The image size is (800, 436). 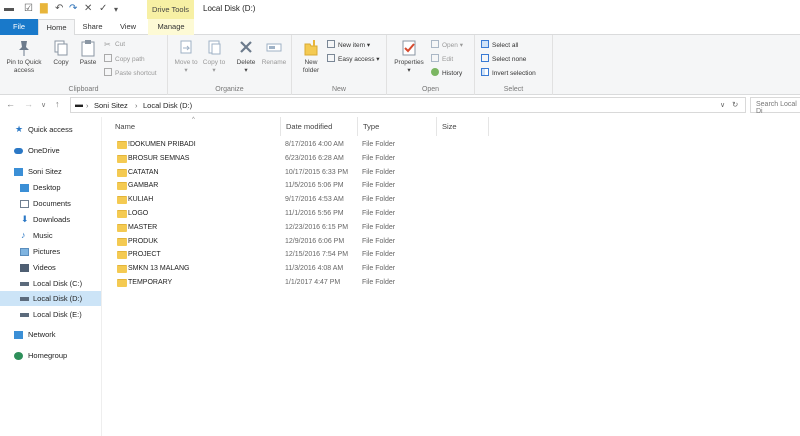 What do you see at coordinates (111, 105) in the screenshot?
I see `breadcrumb-soni-sitez: Soni Sitez` at bounding box center [111, 105].